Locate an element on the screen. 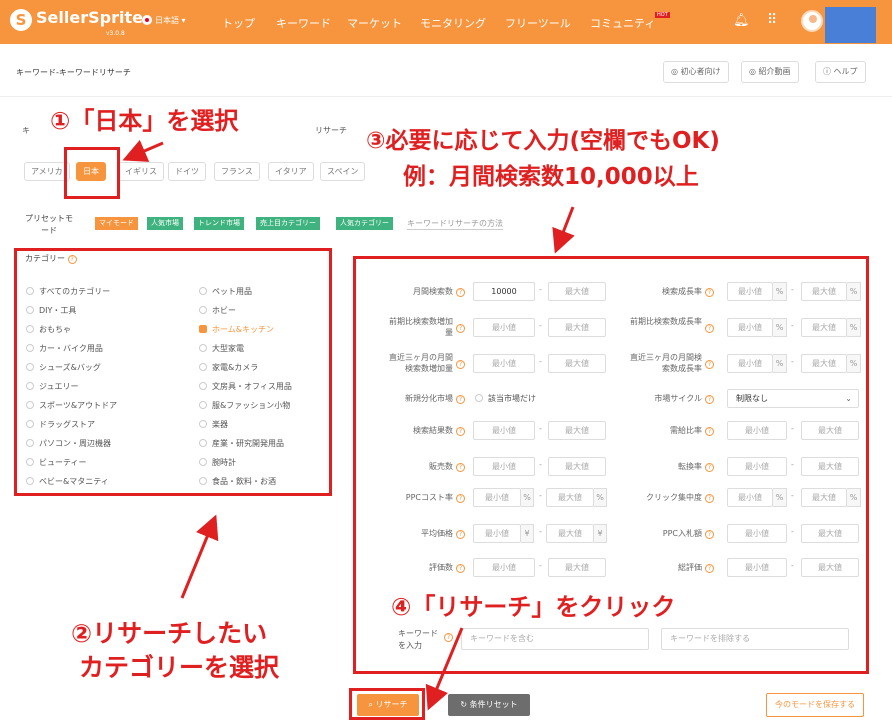 This screenshot has width=892, height=720. arrow-step2 is located at coordinates (199, 556).